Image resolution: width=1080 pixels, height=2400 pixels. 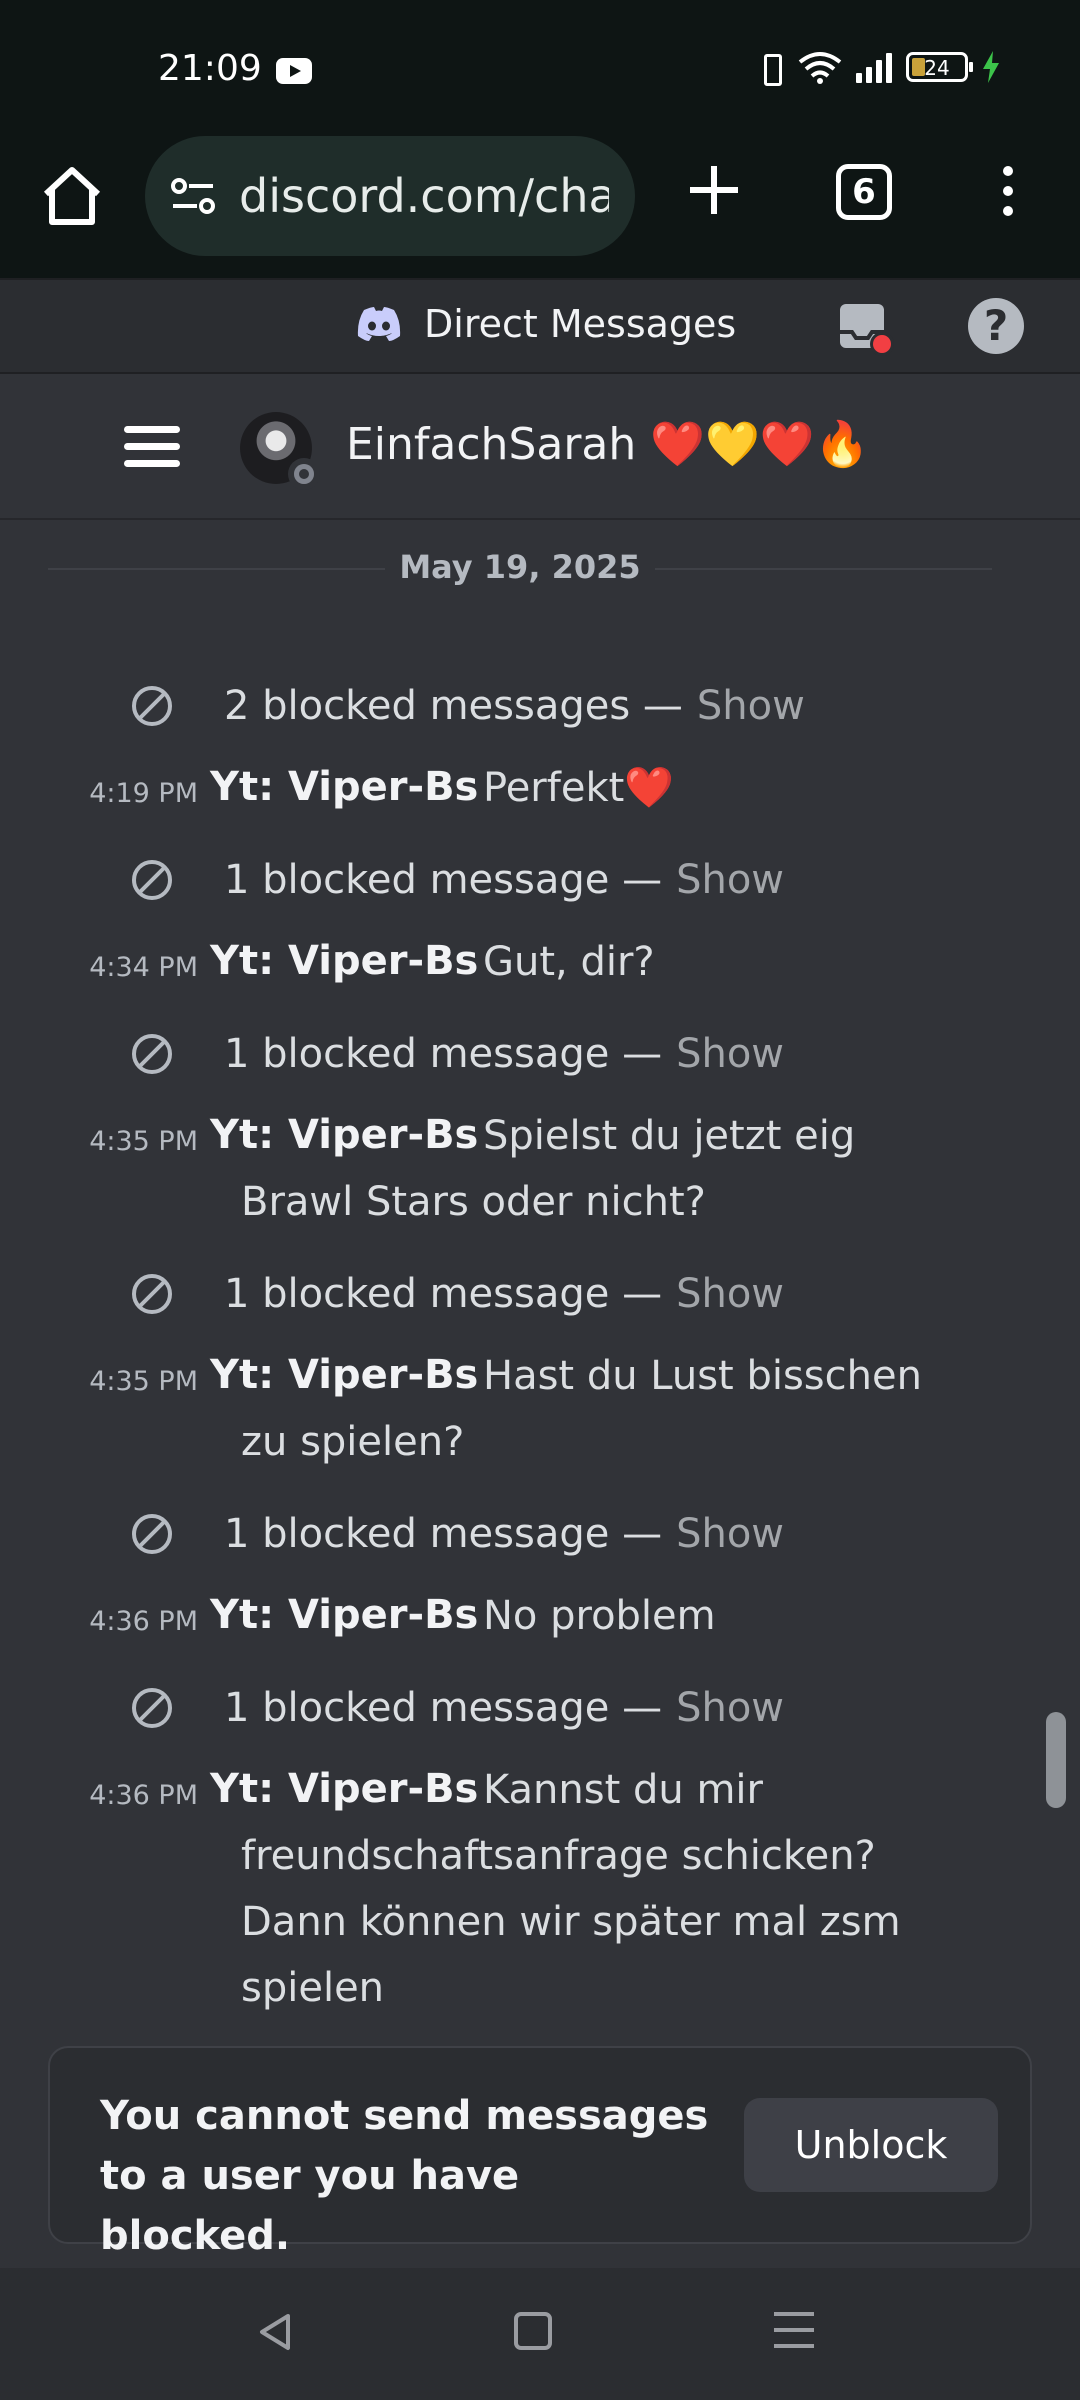 I want to click on status-bar: 21:09 24, so click(x=540, y=65).